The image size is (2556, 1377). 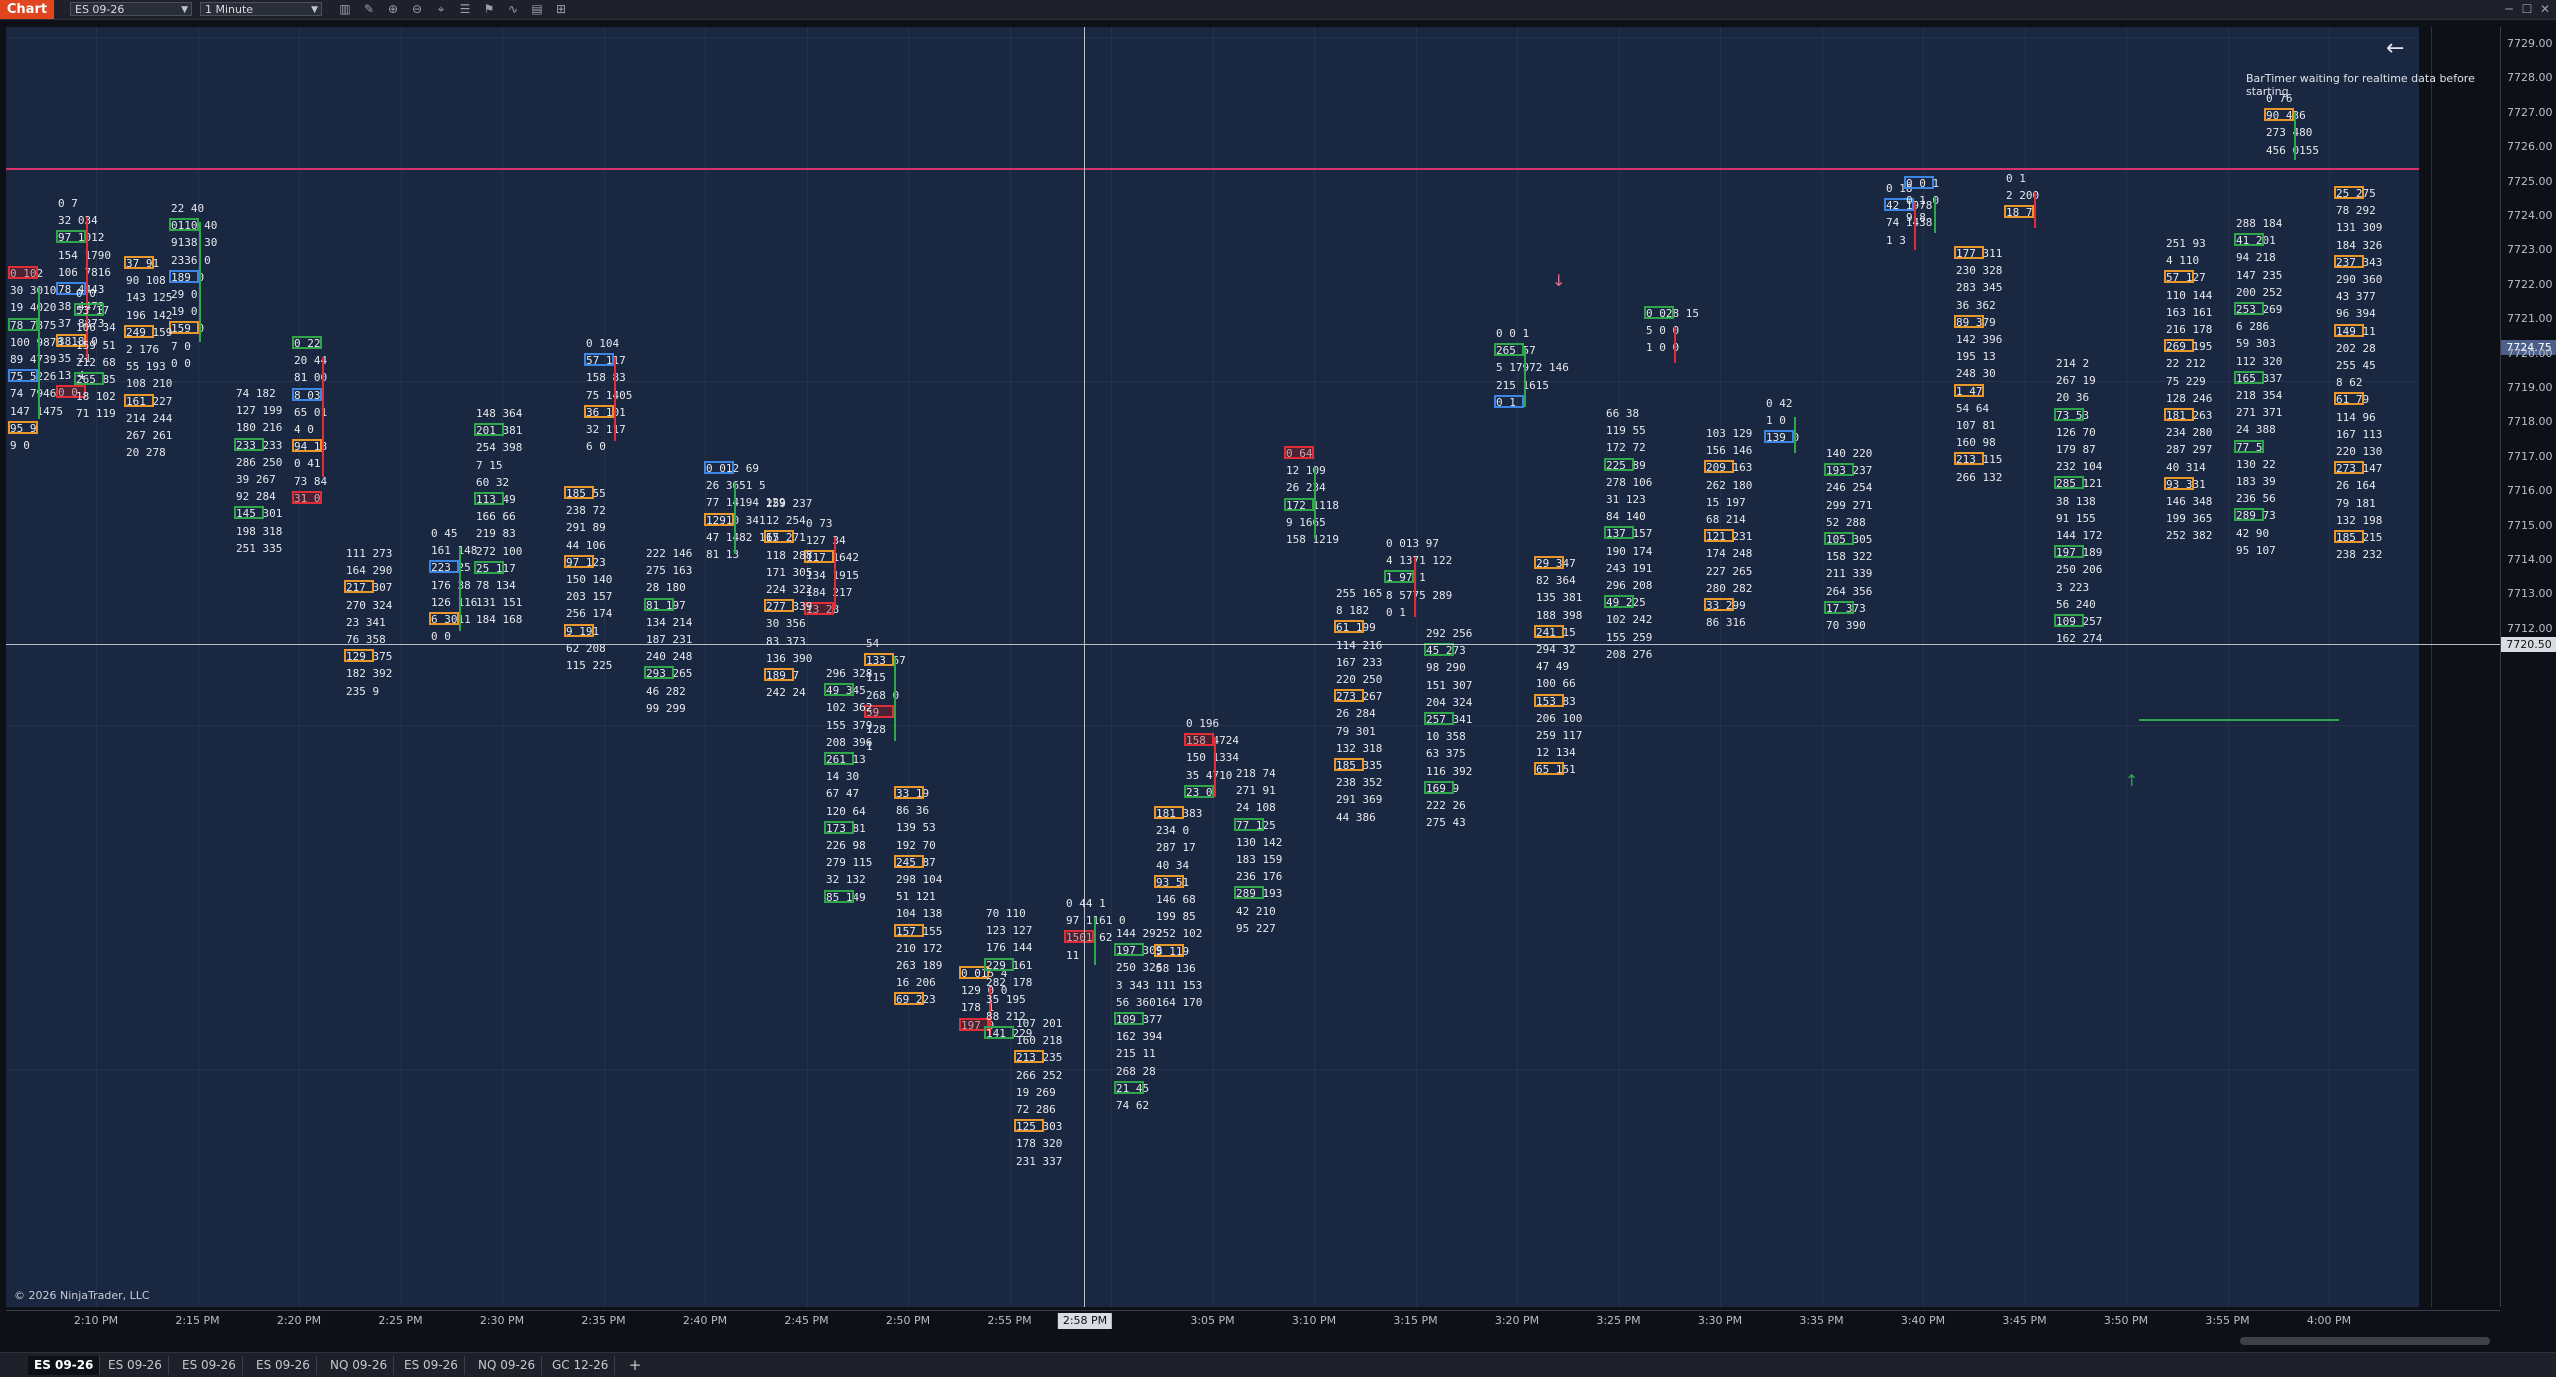 What do you see at coordinates (1212, 169) in the screenshot?
I see `price-level-line` at bounding box center [1212, 169].